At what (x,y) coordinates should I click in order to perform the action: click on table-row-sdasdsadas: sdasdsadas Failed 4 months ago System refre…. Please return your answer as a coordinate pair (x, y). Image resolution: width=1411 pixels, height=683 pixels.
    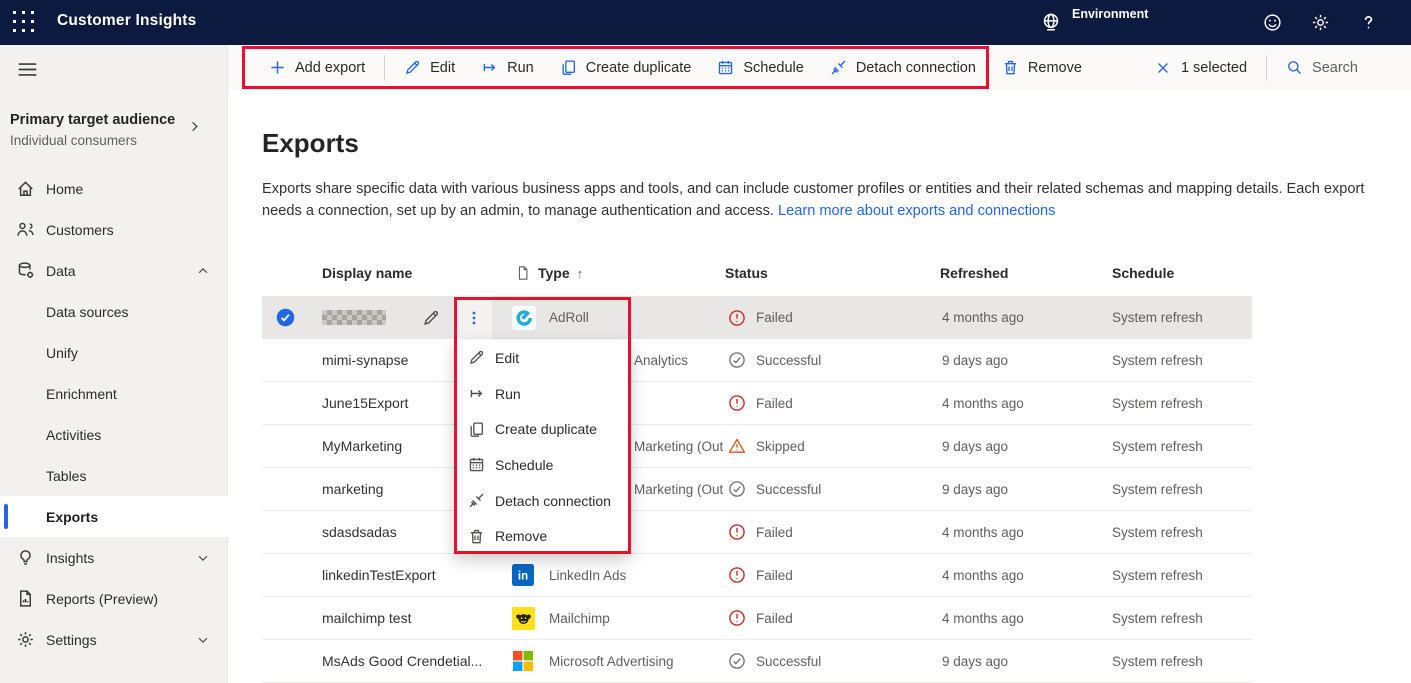
    Looking at the image, I should click on (757, 532).